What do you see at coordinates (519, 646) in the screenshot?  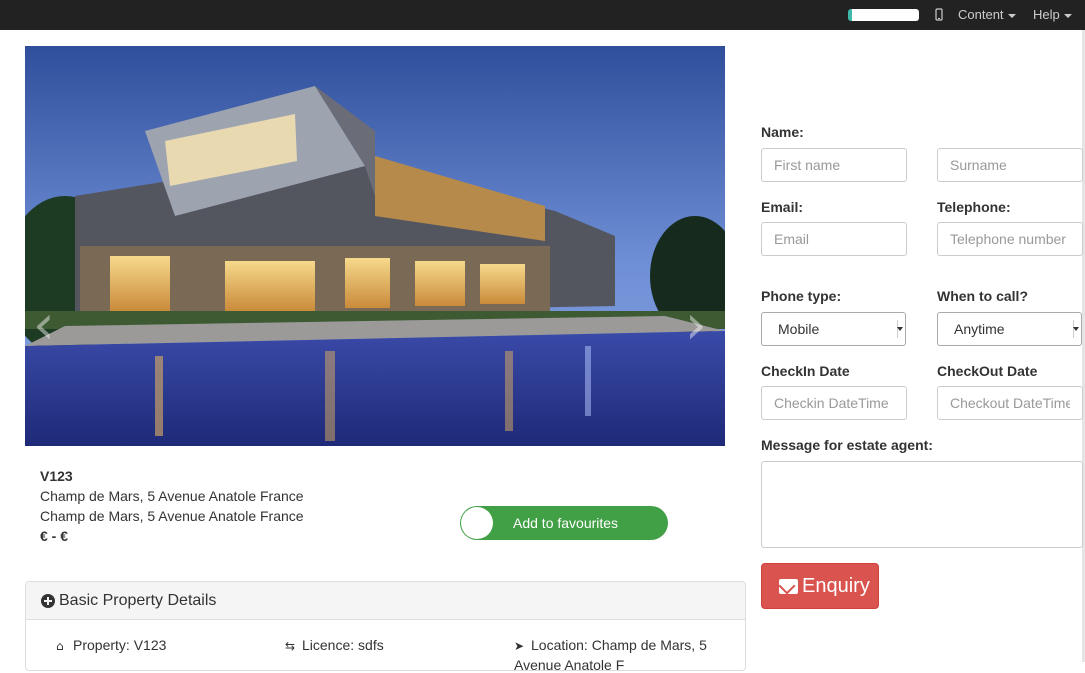 I see `location-arrow-icon: ➤` at bounding box center [519, 646].